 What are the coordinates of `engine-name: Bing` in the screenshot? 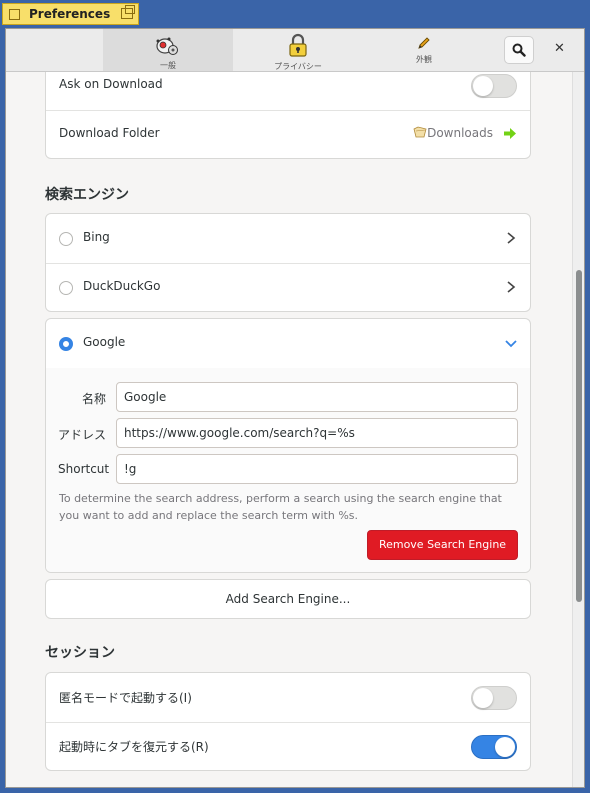 It's located at (96, 237).